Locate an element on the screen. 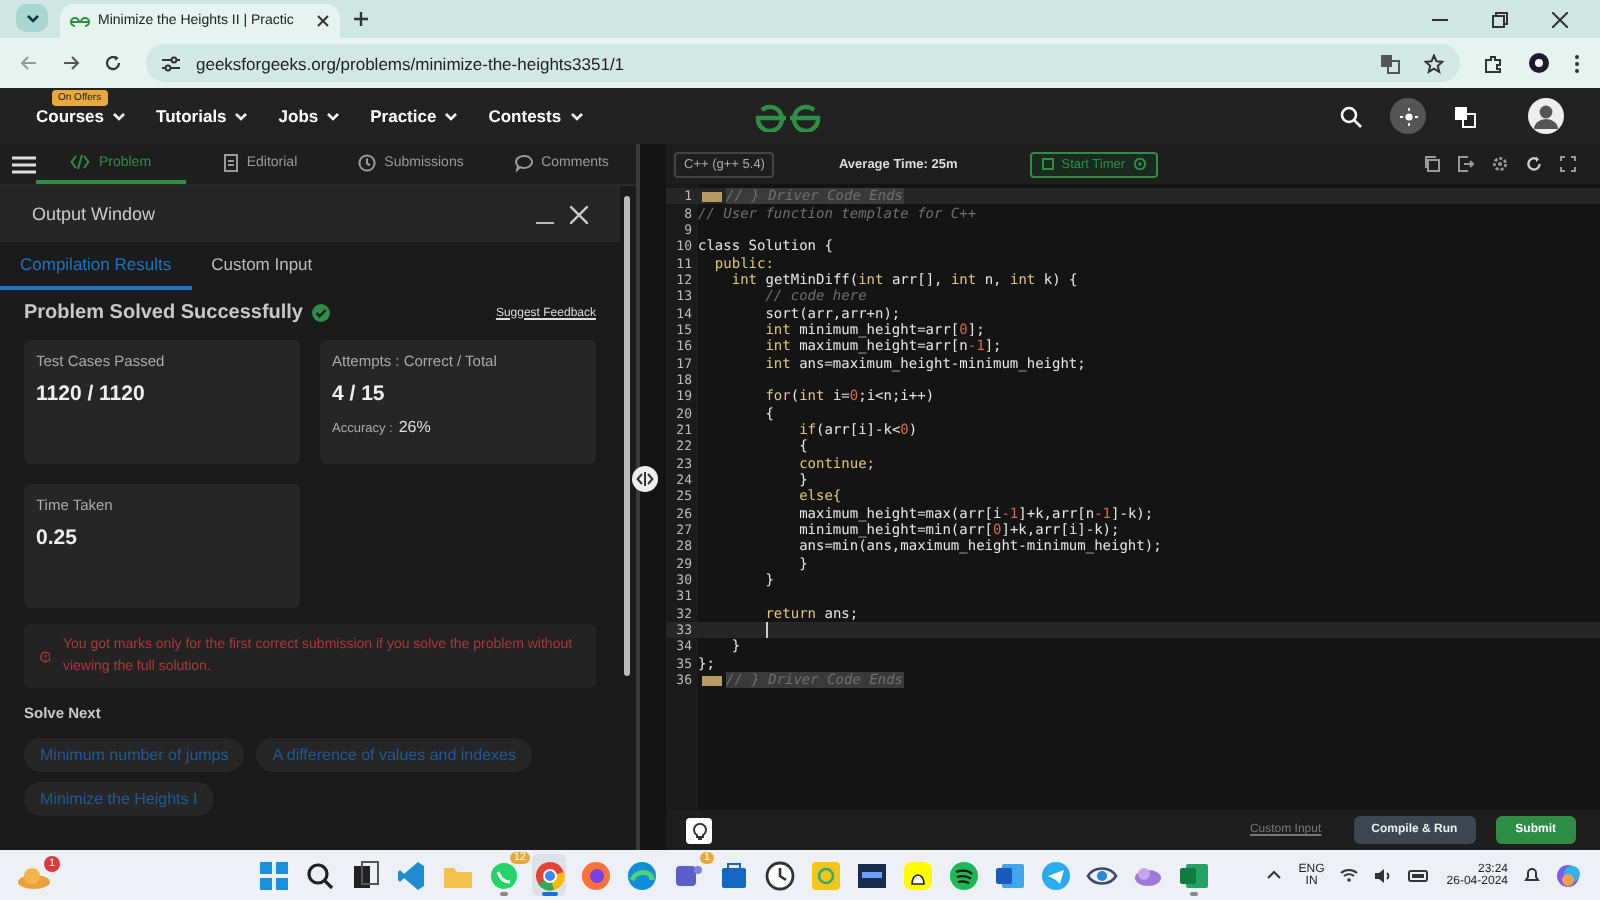 This screenshot has width=1600, height=900. reload-icon is located at coordinates (113, 63).